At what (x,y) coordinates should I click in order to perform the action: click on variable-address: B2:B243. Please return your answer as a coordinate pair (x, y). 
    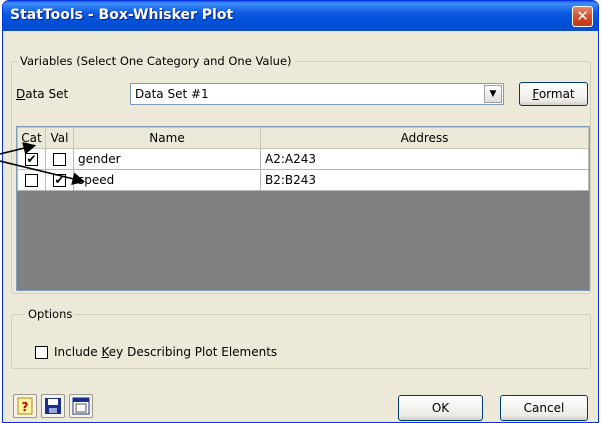
    Looking at the image, I should click on (424, 180).